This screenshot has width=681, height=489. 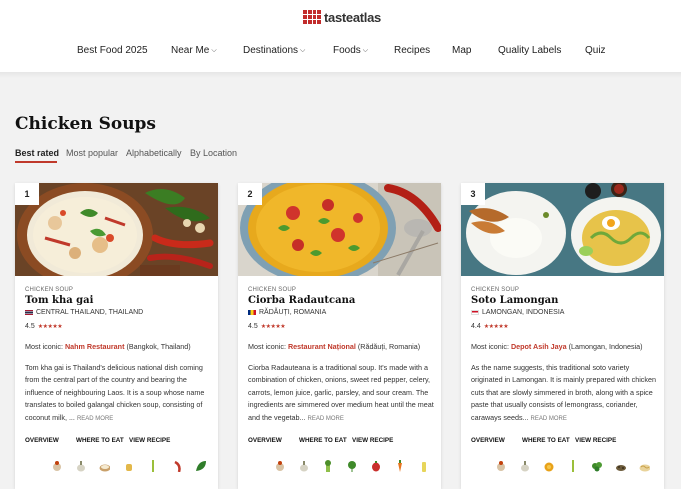 What do you see at coordinates (529, 50) in the screenshot?
I see `nav-quality-labels: Quality Labels` at bounding box center [529, 50].